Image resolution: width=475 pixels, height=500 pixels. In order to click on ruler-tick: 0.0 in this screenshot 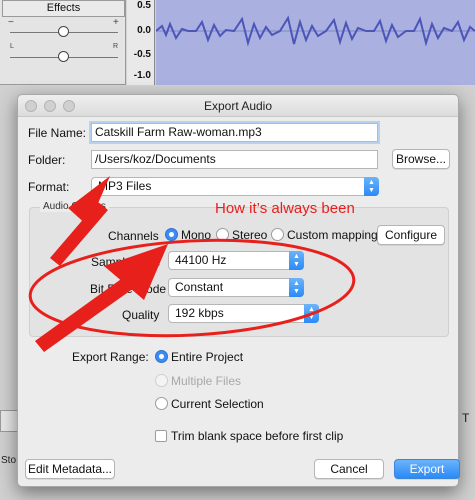, I will do `click(144, 30)`.